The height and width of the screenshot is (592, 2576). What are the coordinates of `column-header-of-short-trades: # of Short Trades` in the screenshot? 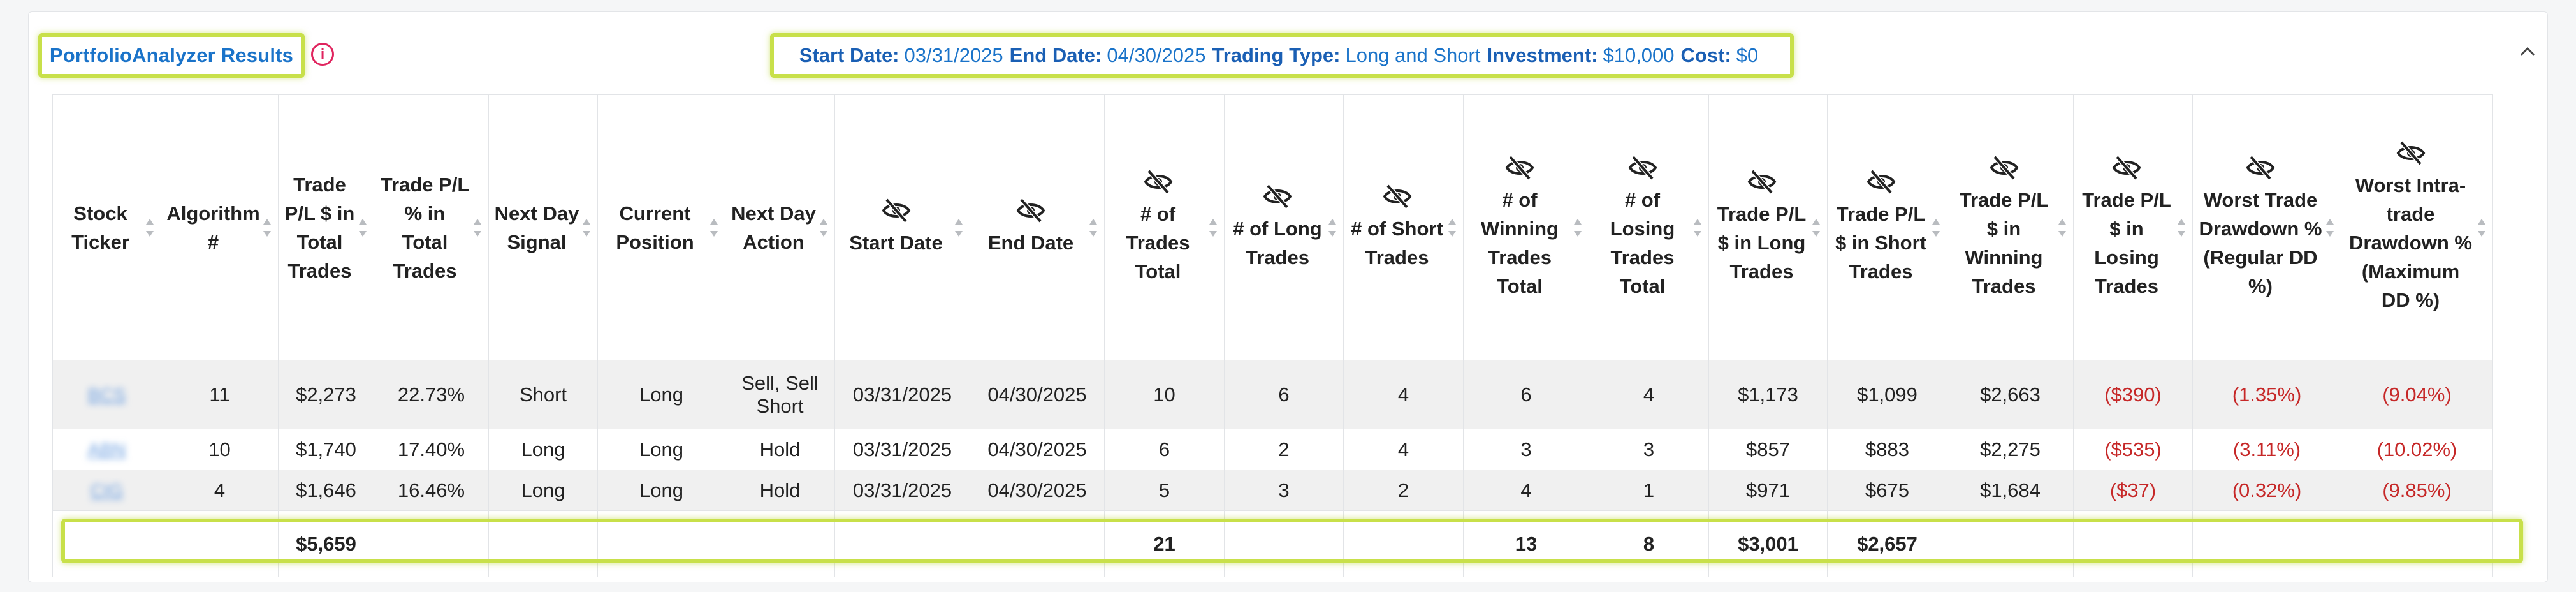 It's located at (1403, 227).